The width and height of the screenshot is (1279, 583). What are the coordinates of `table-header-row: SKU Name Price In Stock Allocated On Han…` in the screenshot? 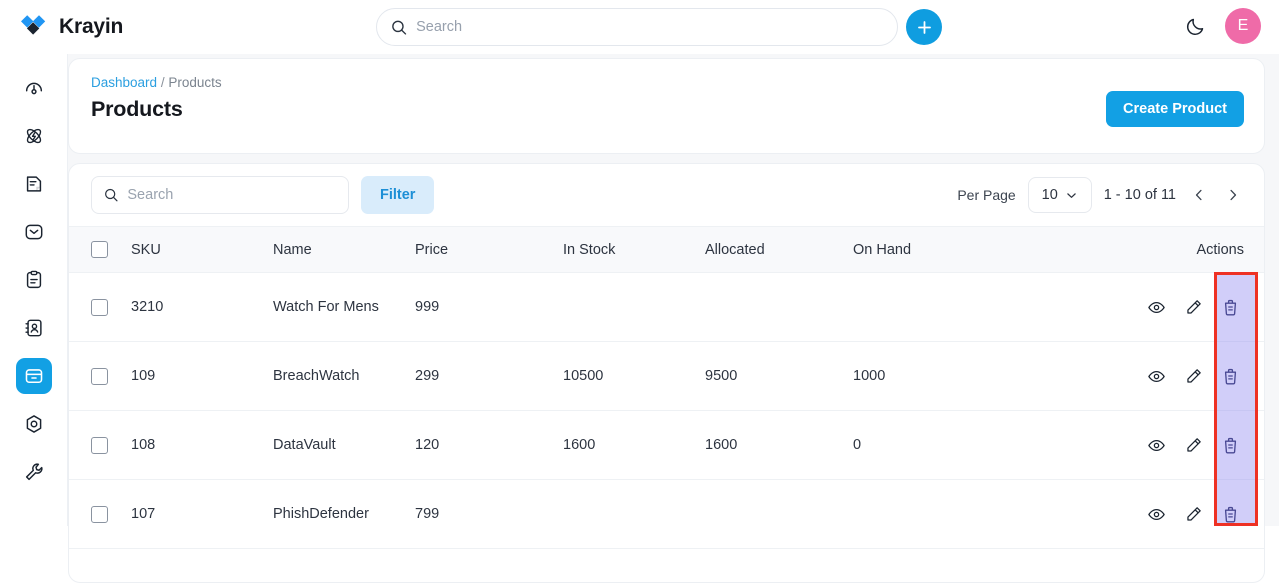 It's located at (666, 249).